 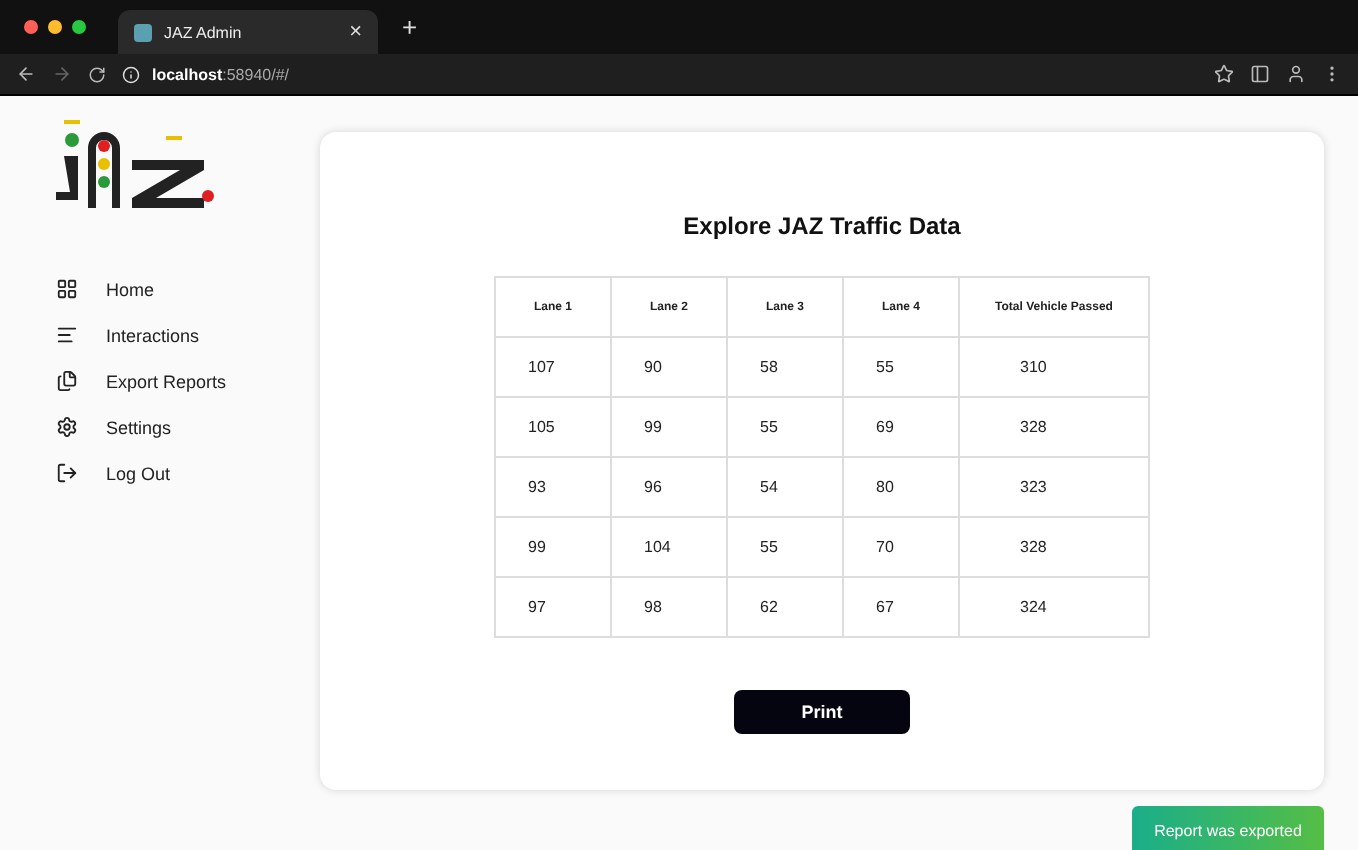 What do you see at coordinates (26, 74) in the screenshot?
I see `back-icon` at bounding box center [26, 74].